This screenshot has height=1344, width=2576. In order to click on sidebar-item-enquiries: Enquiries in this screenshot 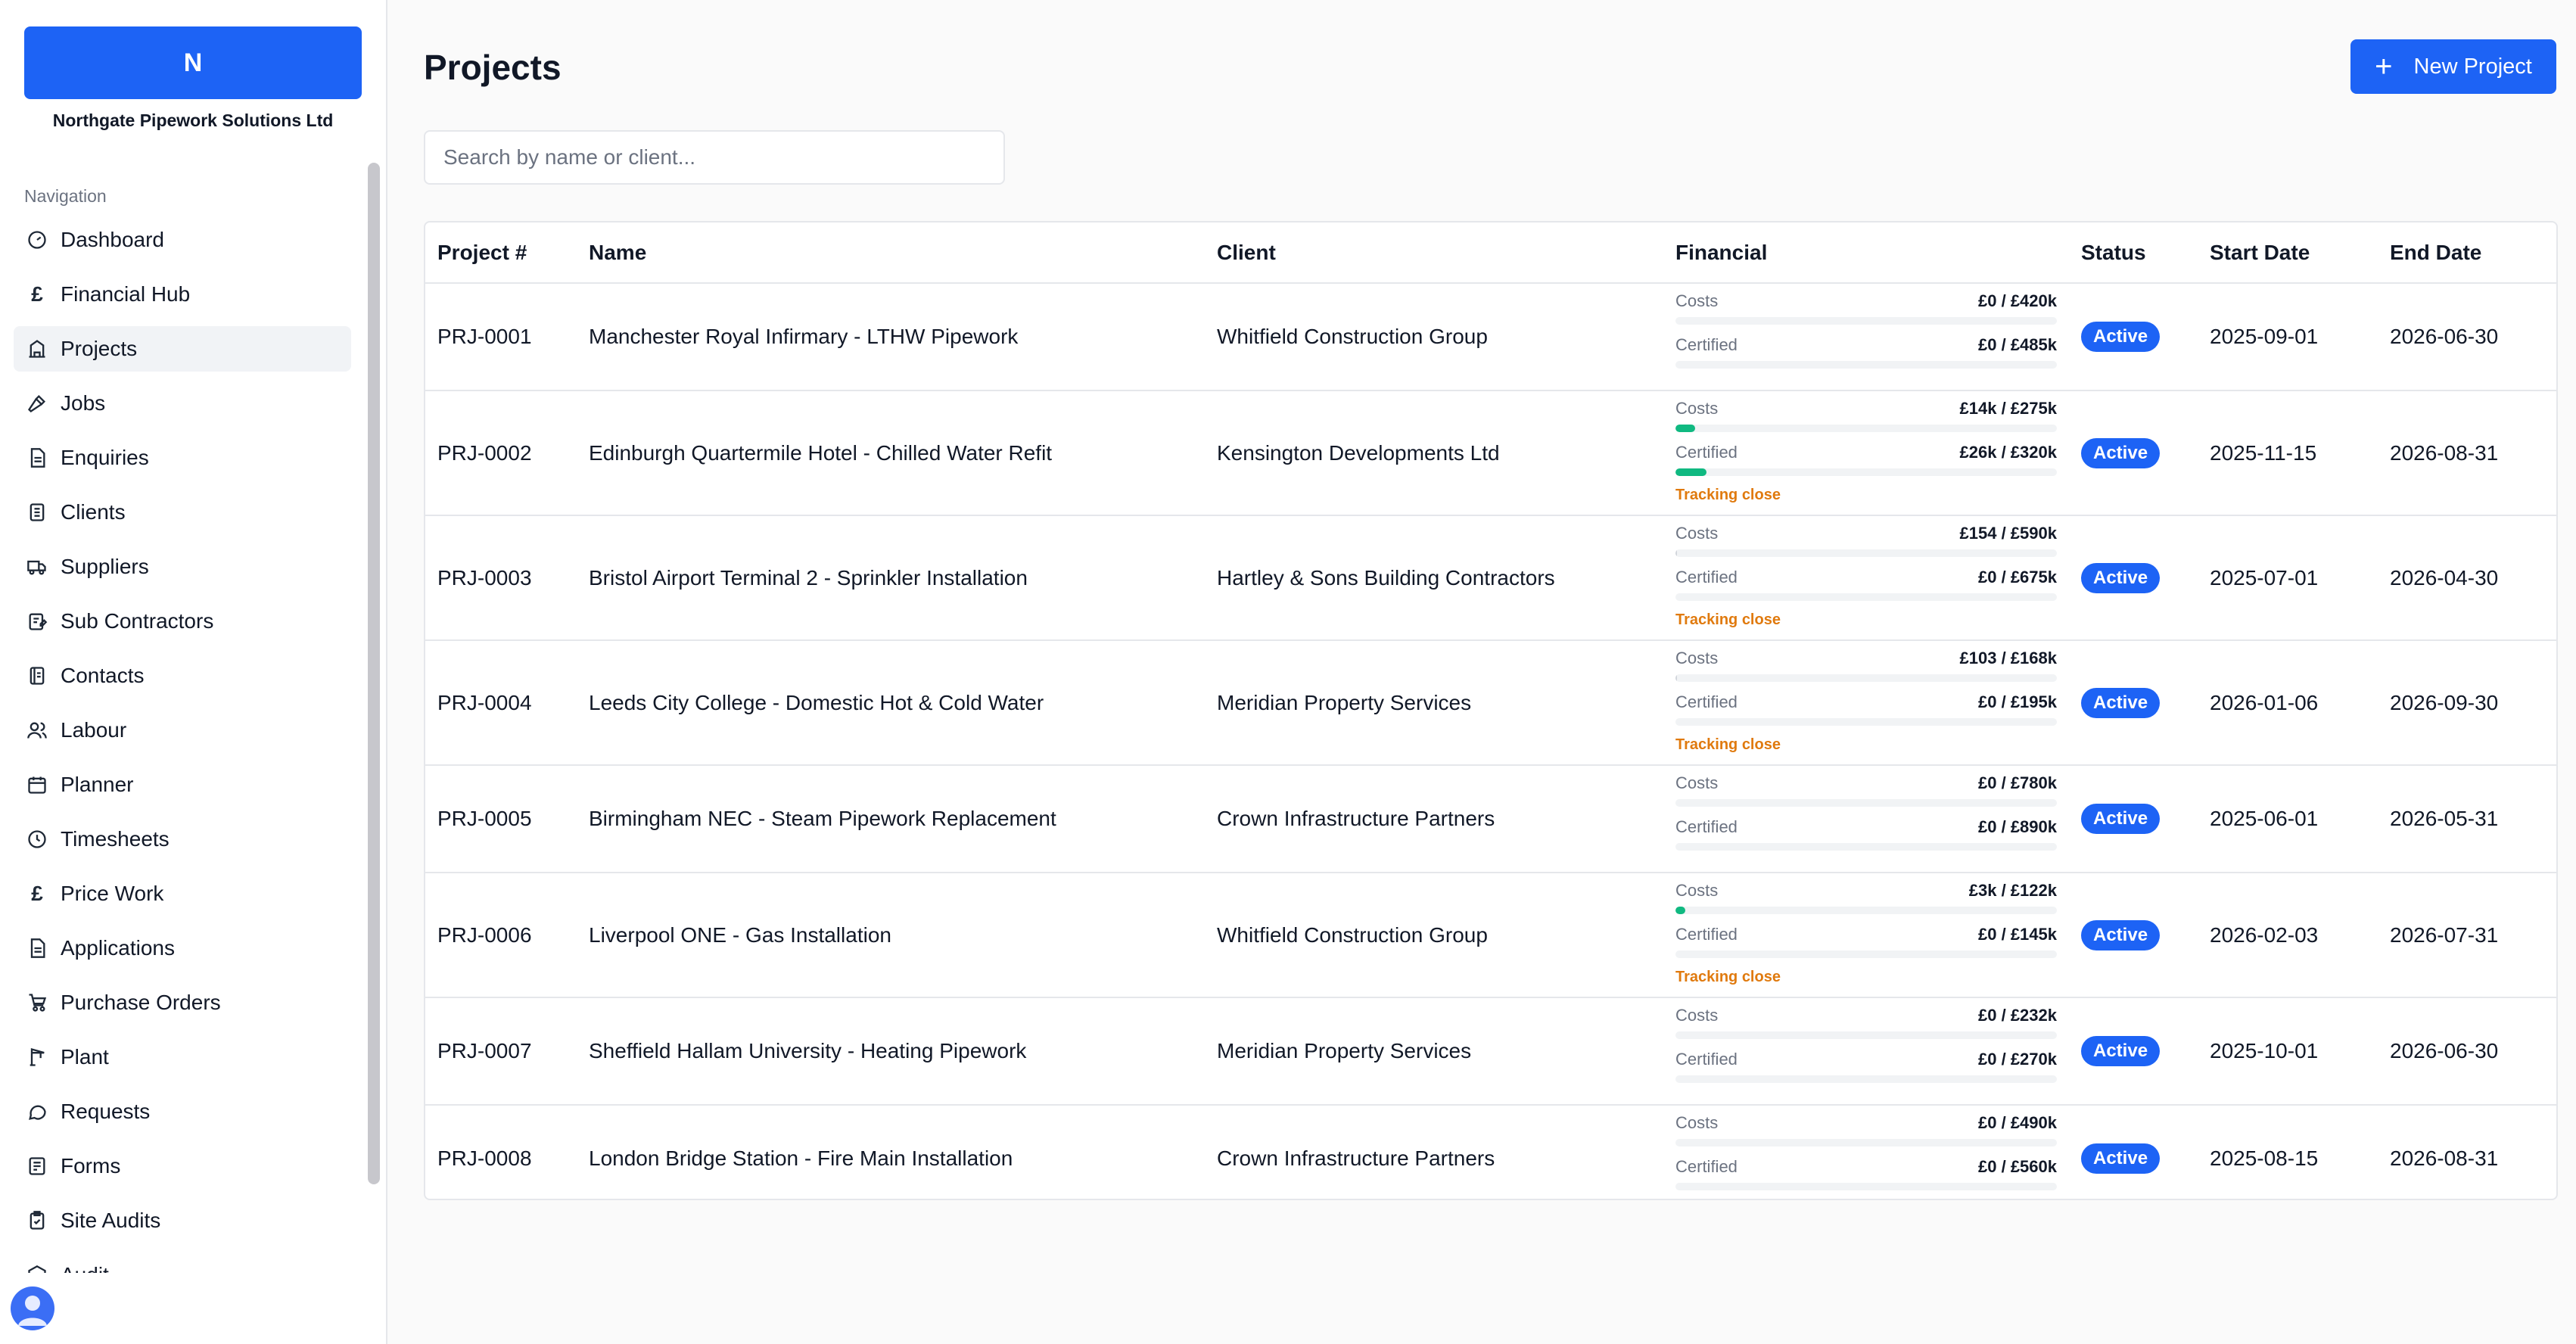, I will do `click(182, 458)`.